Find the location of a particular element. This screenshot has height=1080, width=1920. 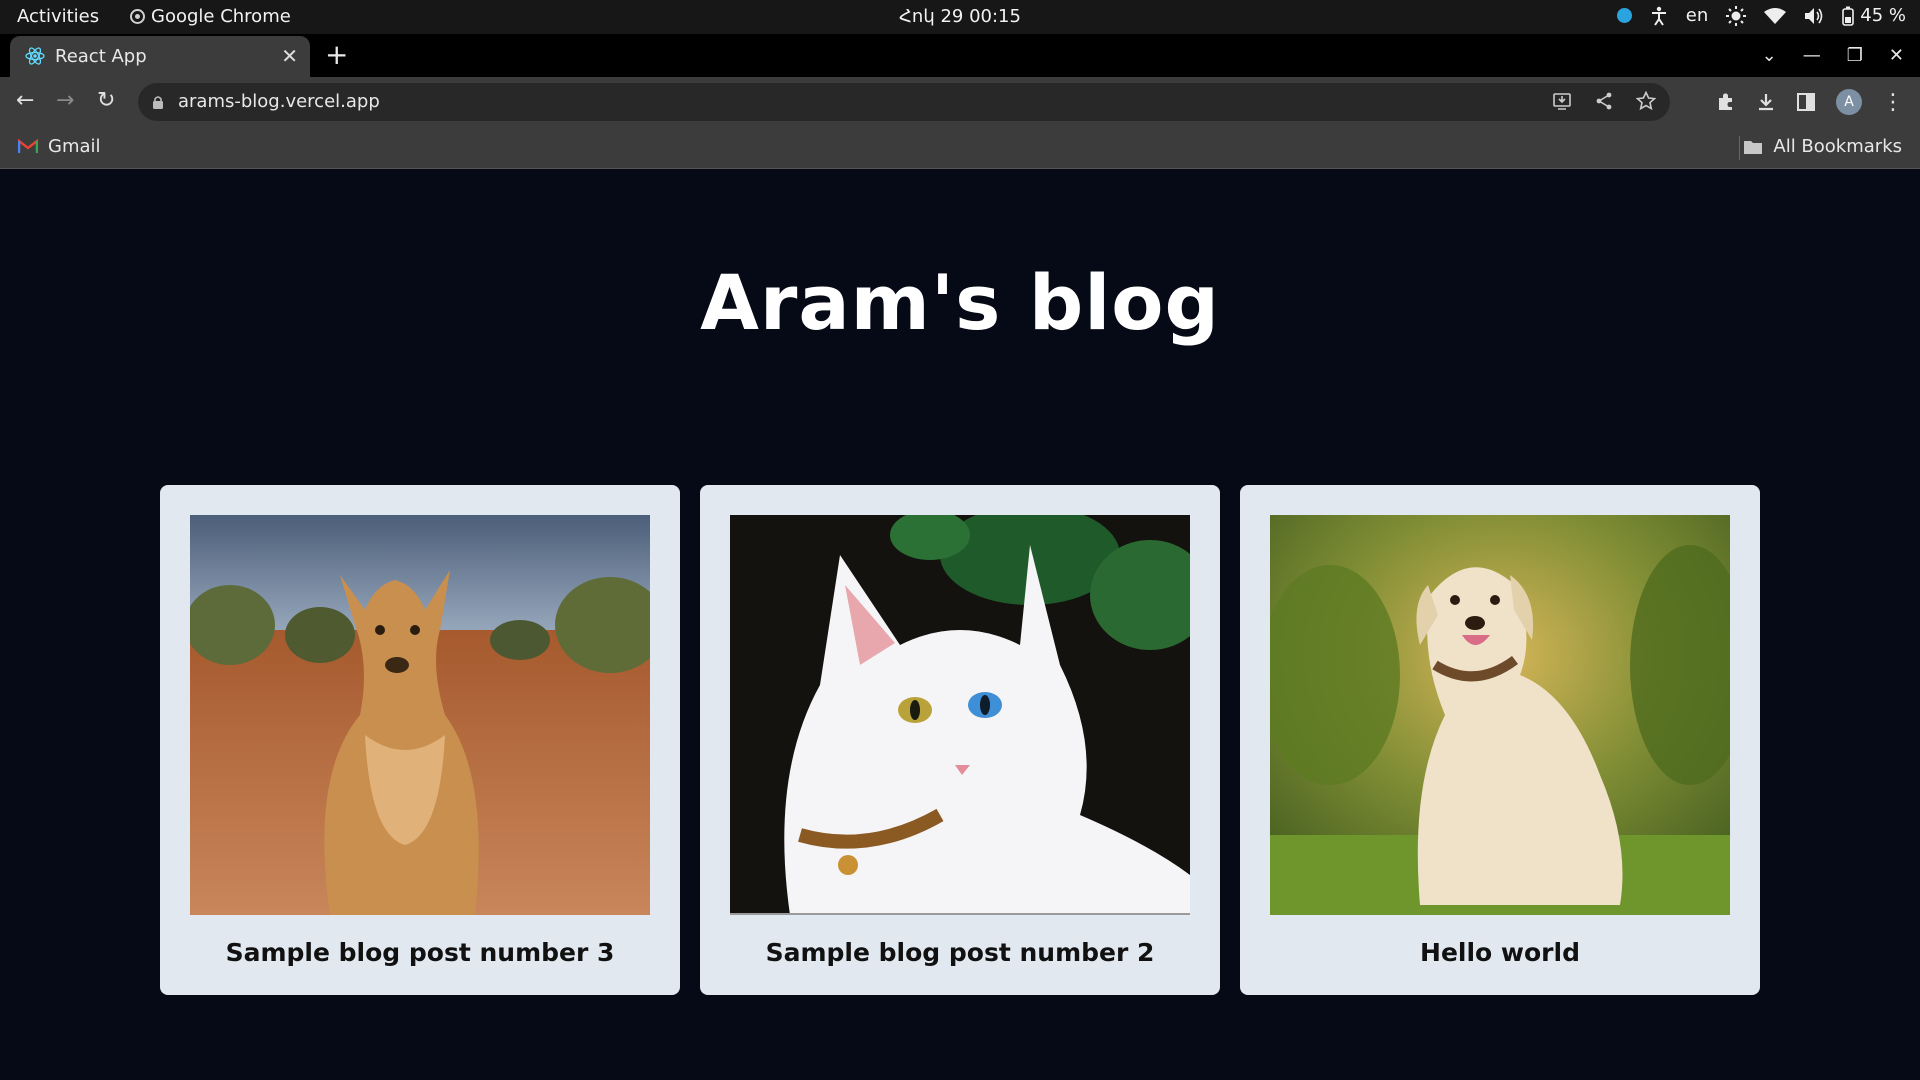

bookmark-gmail-label: Gmail is located at coordinates (74, 146).